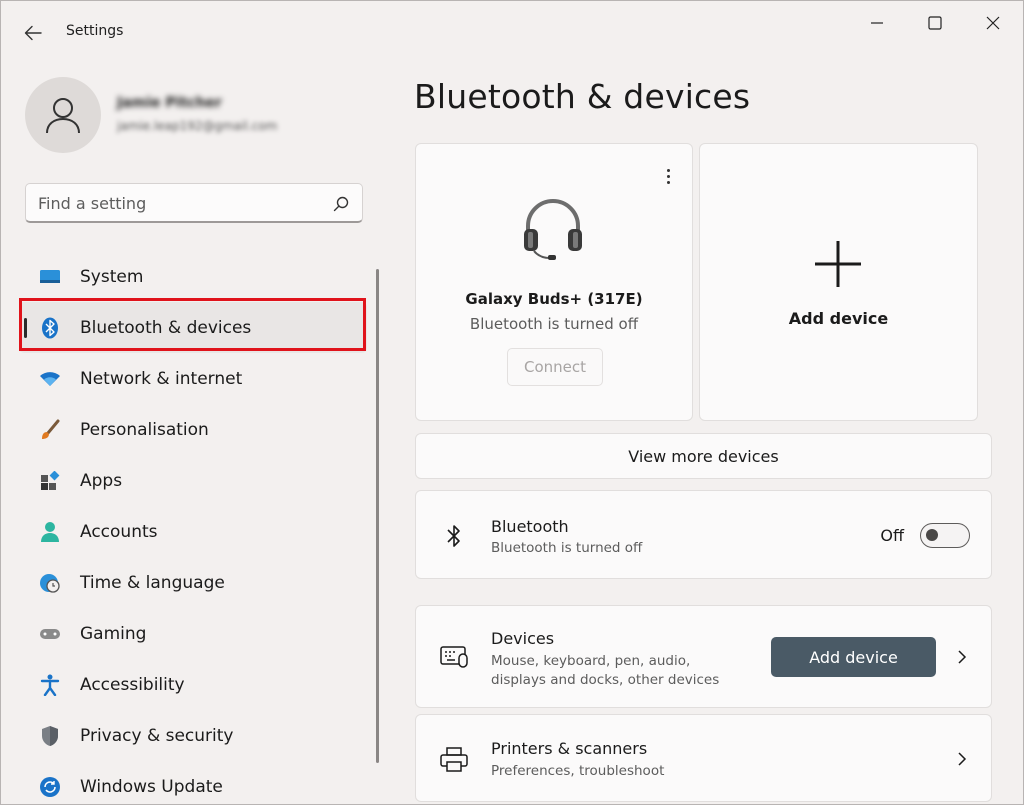 The image size is (1024, 805). Describe the element at coordinates (838, 318) in the screenshot. I see `add-device-card-label: Add device` at that location.